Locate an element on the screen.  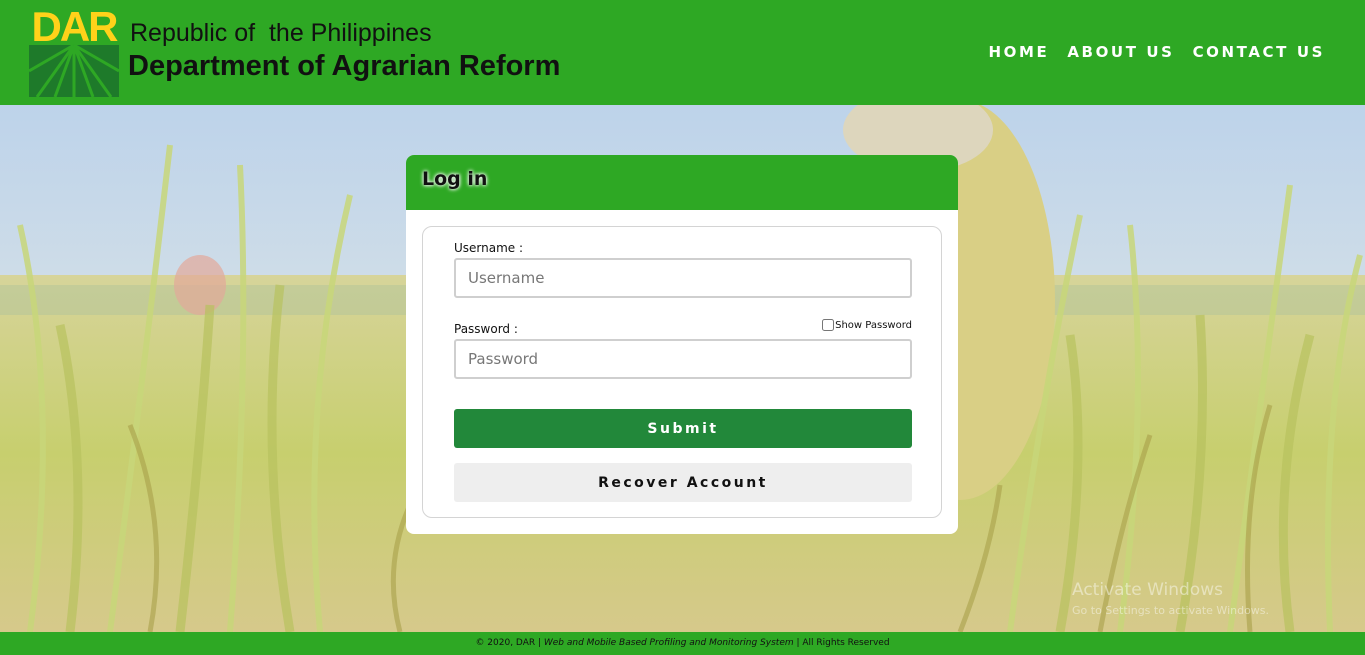
footer-rights: | All Rights Reserved is located at coordinates (841, 643).